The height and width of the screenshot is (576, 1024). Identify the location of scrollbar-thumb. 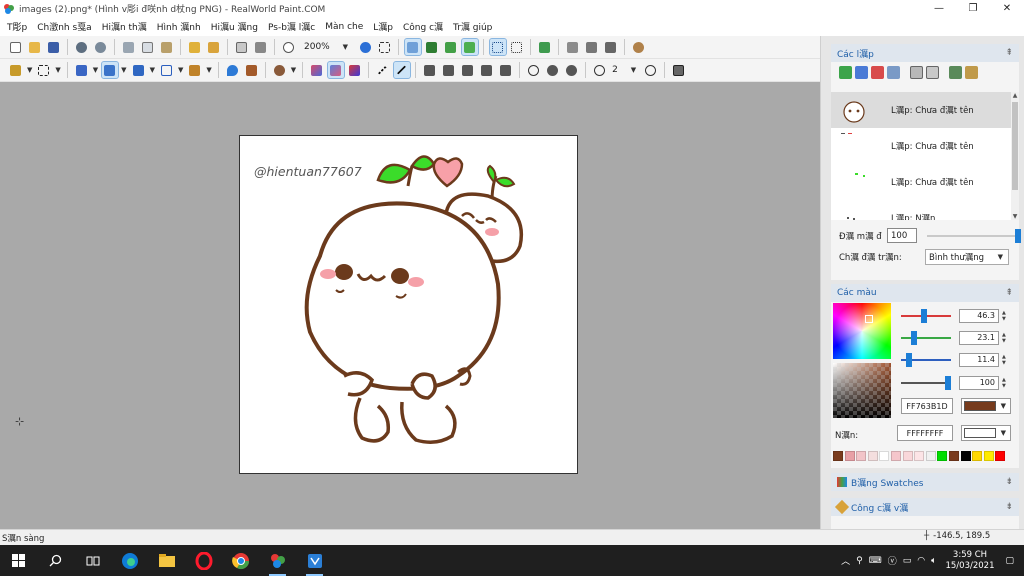
(1015, 146).